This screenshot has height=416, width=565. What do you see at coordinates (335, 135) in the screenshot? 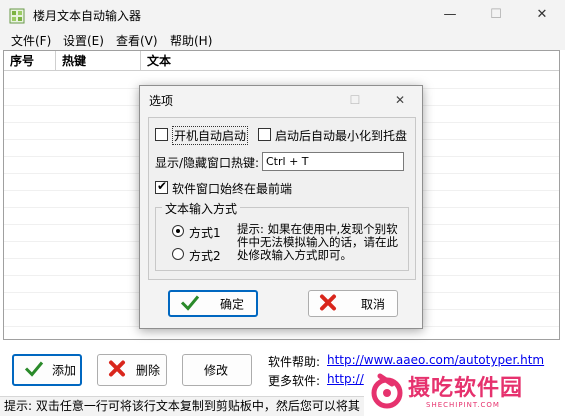
I see `minimize-to-tray-checkbox: 启动后自动最小化到托盘` at bounding box center [335, 135].